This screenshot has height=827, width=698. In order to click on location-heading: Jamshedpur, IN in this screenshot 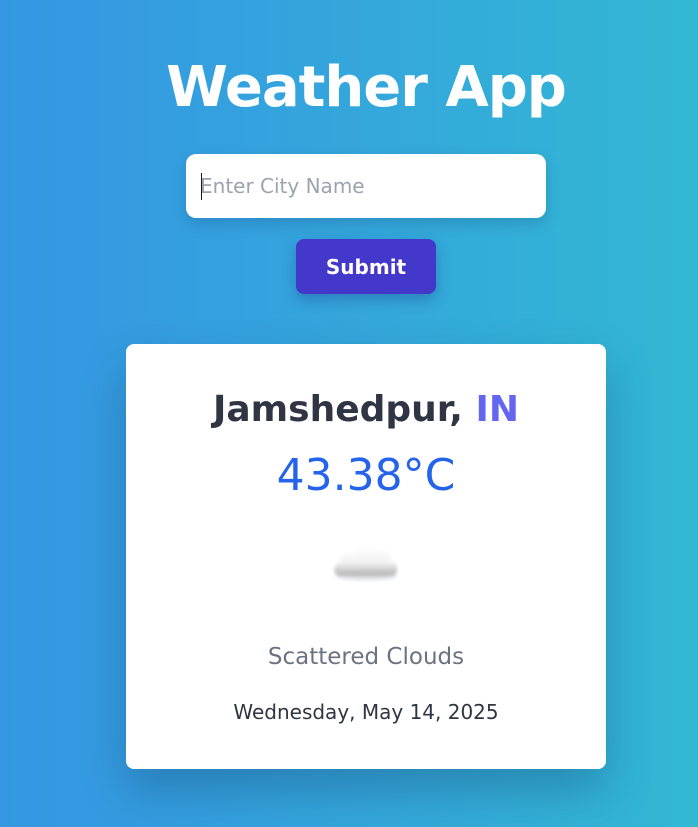, I will do `click(366, 410)`.